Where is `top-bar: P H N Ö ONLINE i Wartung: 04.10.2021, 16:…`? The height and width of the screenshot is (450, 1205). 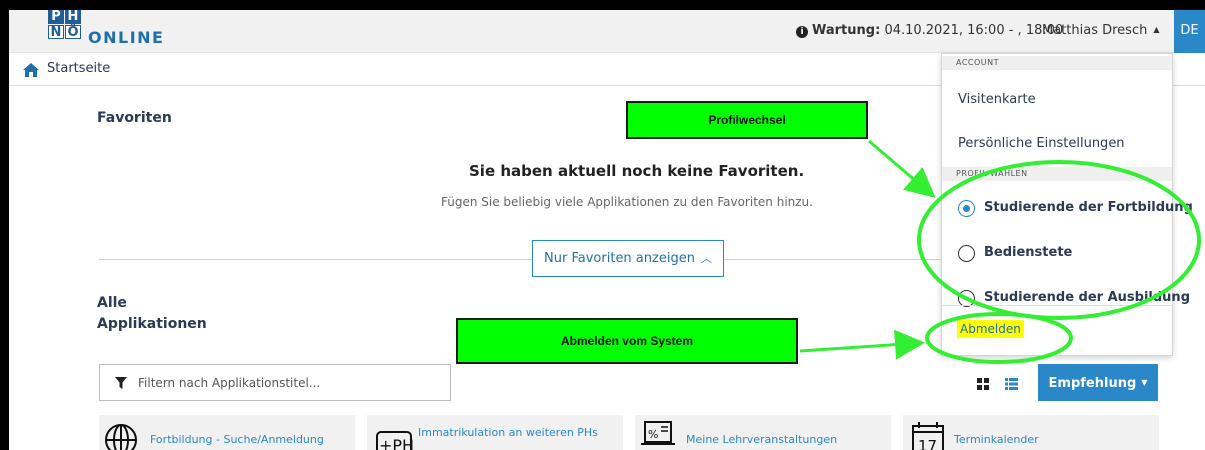
top-bar: P H N Ö ONLINE i Wartung: 04.10.2021, 16:… is located at coordinates (607, 31).